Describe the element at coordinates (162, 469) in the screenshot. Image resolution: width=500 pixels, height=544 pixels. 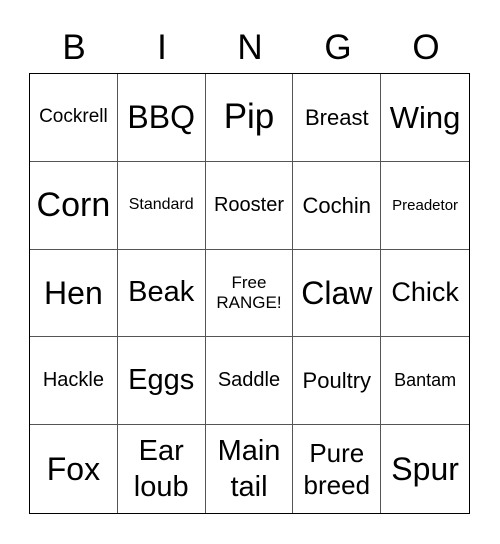
I see `bingo-cell: Ear loub` at that location.